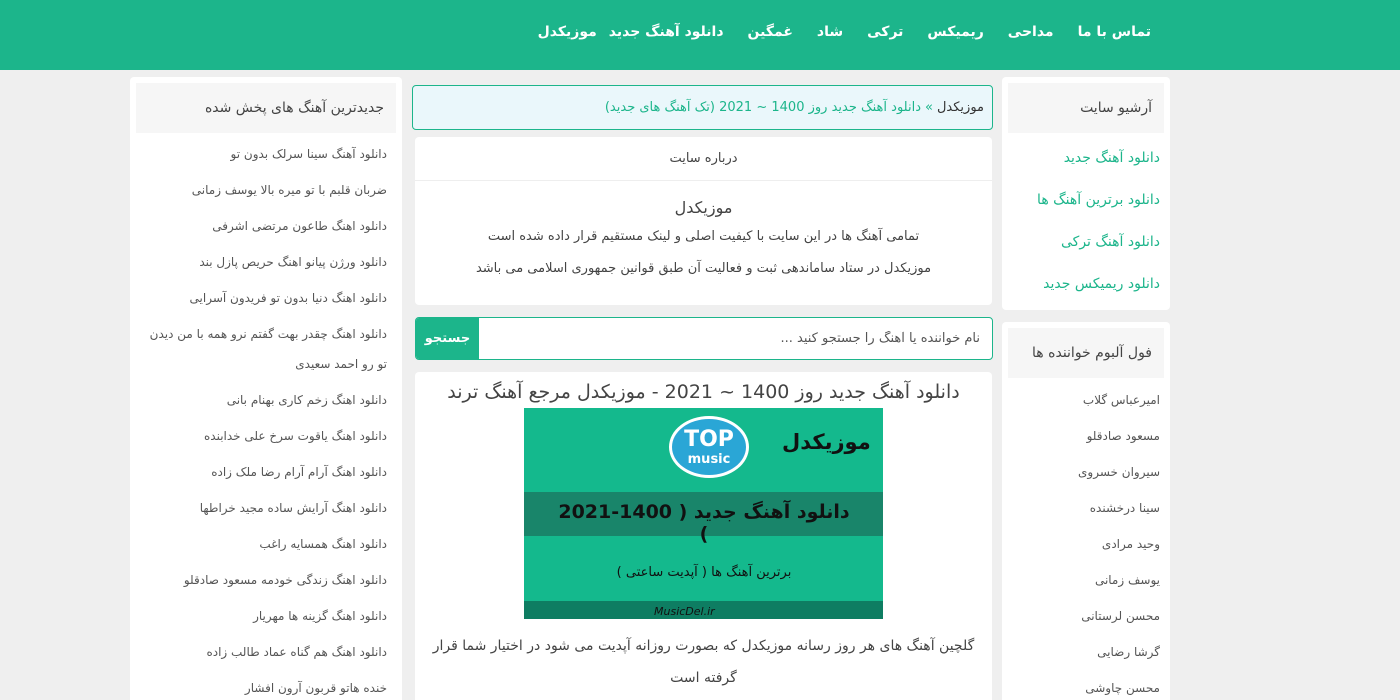 The width and height of the screenshot is (1400, 700). What do you see at coordinates (447, 338) in the screenshot?
I see `search-button: جستجو` at bounding box center [447, 338].